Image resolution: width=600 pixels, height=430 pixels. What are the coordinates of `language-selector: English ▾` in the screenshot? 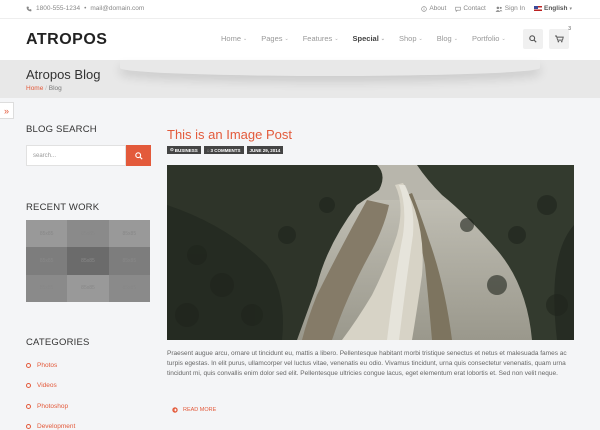 It's located at (553, 8).